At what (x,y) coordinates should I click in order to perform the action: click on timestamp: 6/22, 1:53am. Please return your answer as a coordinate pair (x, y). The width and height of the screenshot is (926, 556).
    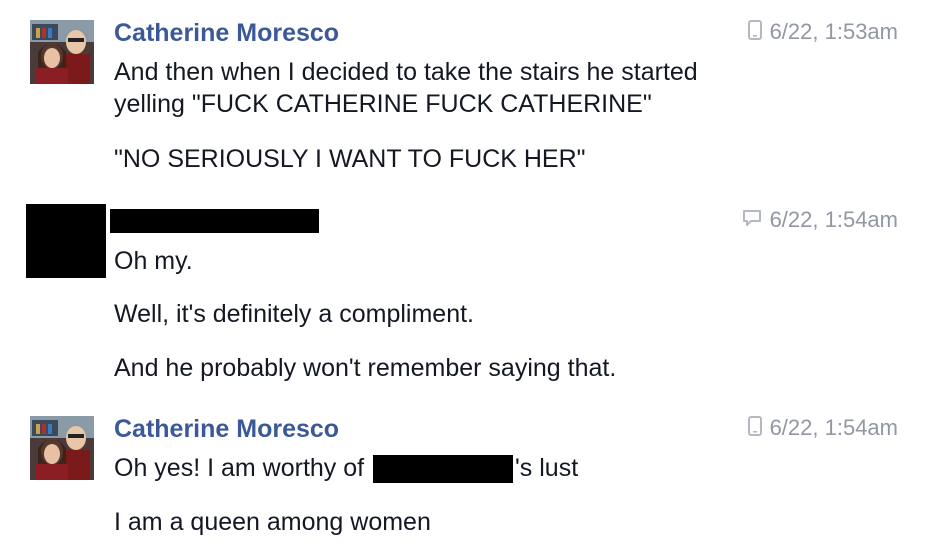
    Looking at the image, I should click on (834, 32).